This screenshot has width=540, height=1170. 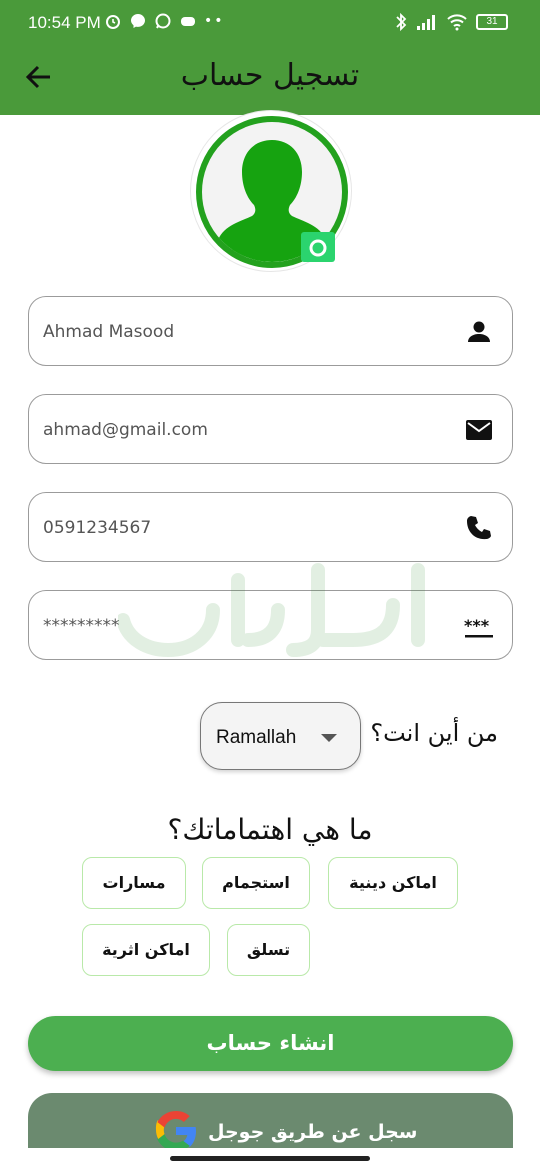 I want to click on chip-trails: مسارات, so click(x=134, y=883).